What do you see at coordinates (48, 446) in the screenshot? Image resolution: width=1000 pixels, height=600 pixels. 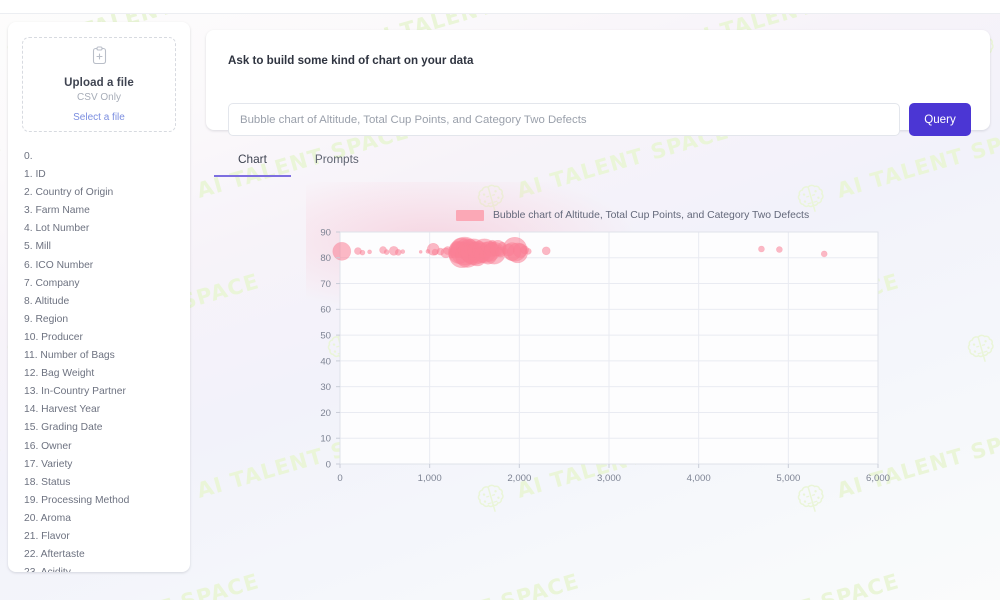 I see `column-list-item: 16. Owner` at bounding box center [48, 446].